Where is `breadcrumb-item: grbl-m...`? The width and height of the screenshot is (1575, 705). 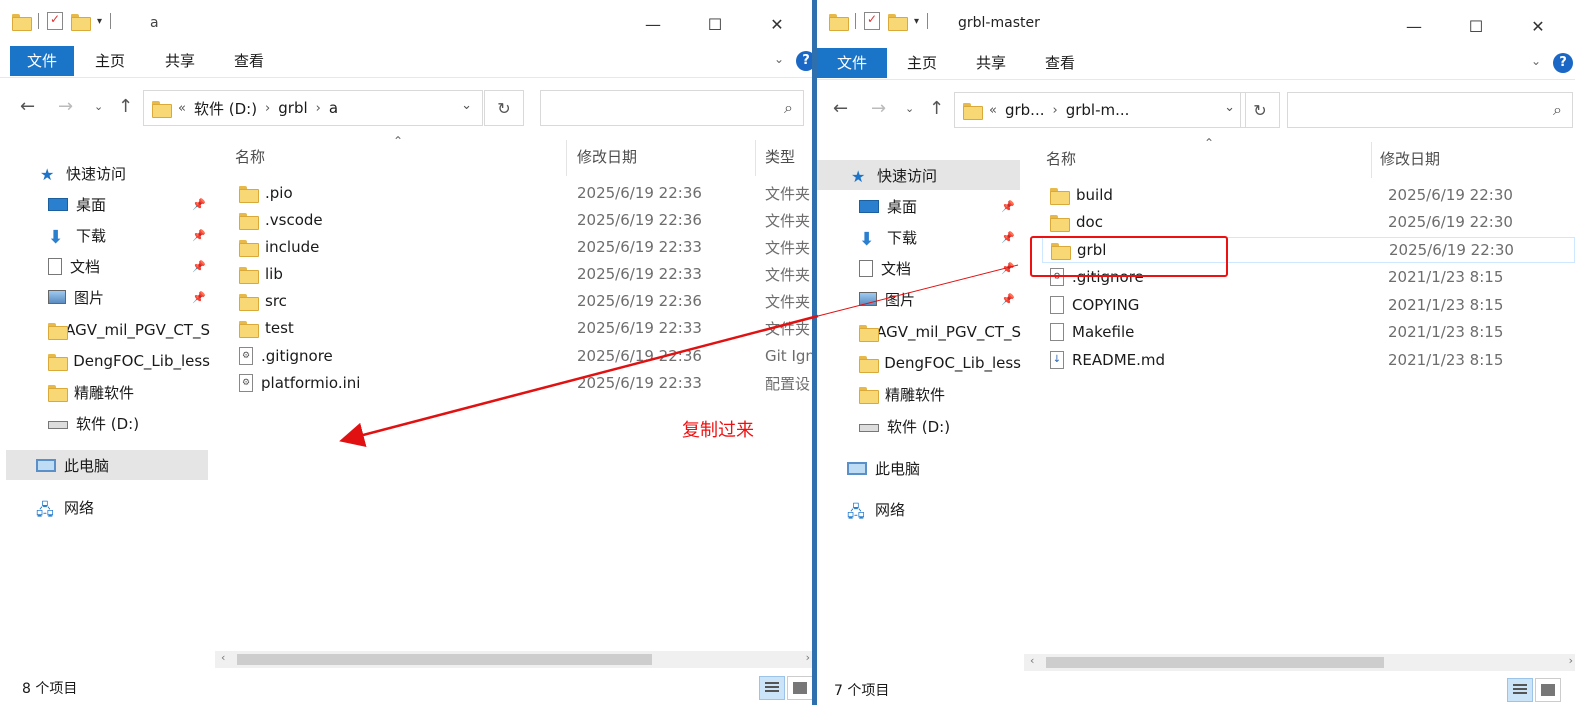 breadcrumb-item: grbl-m... is located at coordinates (1098, 110).